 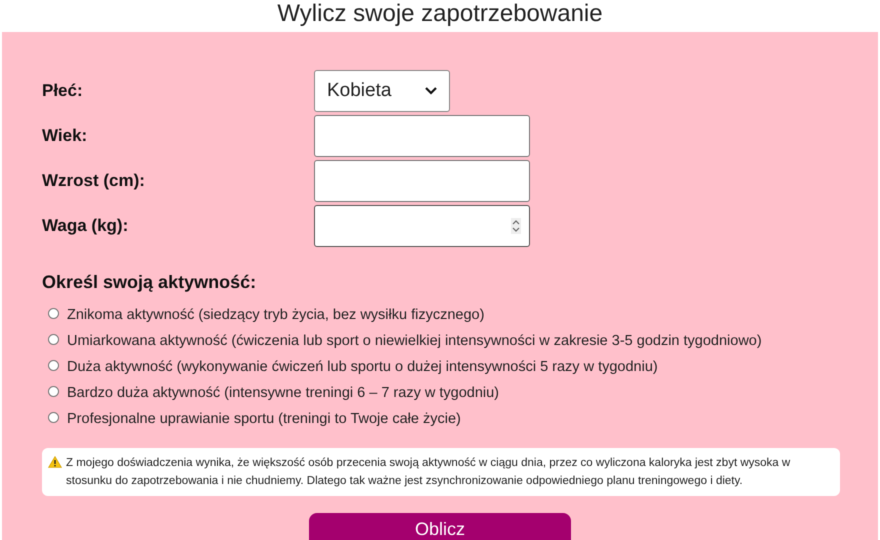 What do you see at coordinates (431, 91) in the screenshot?
I see `chevron-down-icon` at bounding box center [431, 91].